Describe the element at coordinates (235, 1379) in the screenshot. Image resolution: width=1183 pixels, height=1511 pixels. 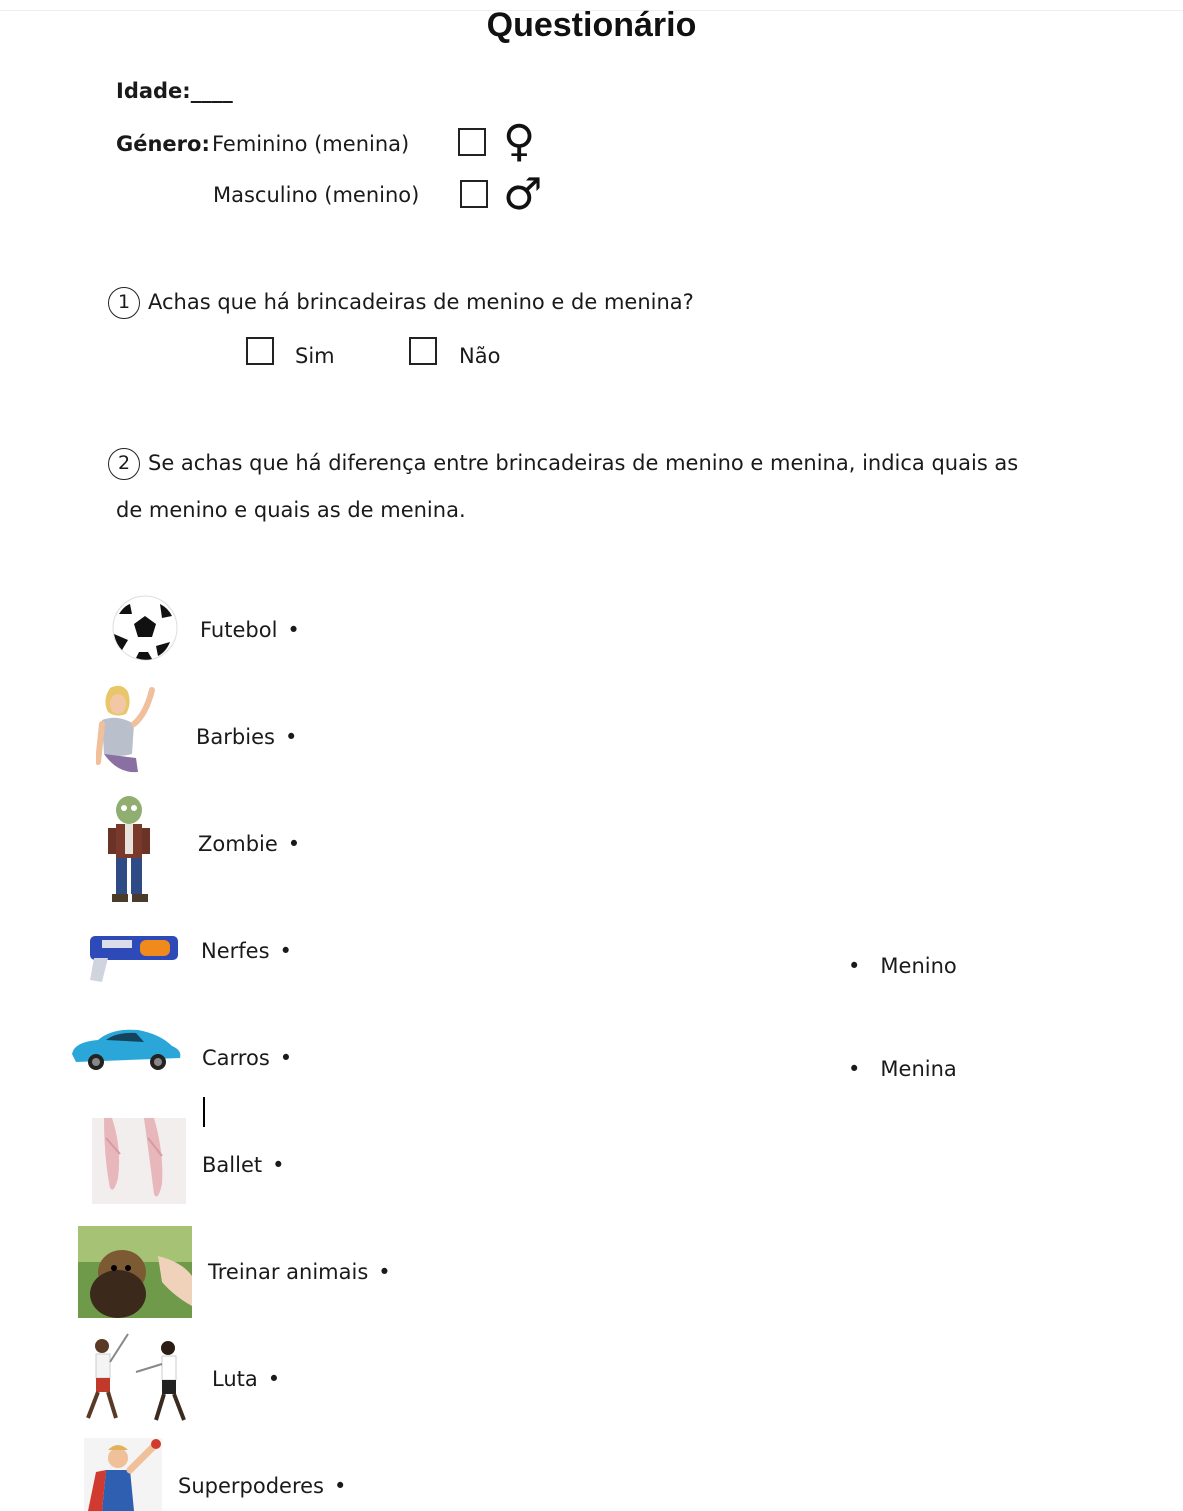
I see `activity-label: Luta` at that location.